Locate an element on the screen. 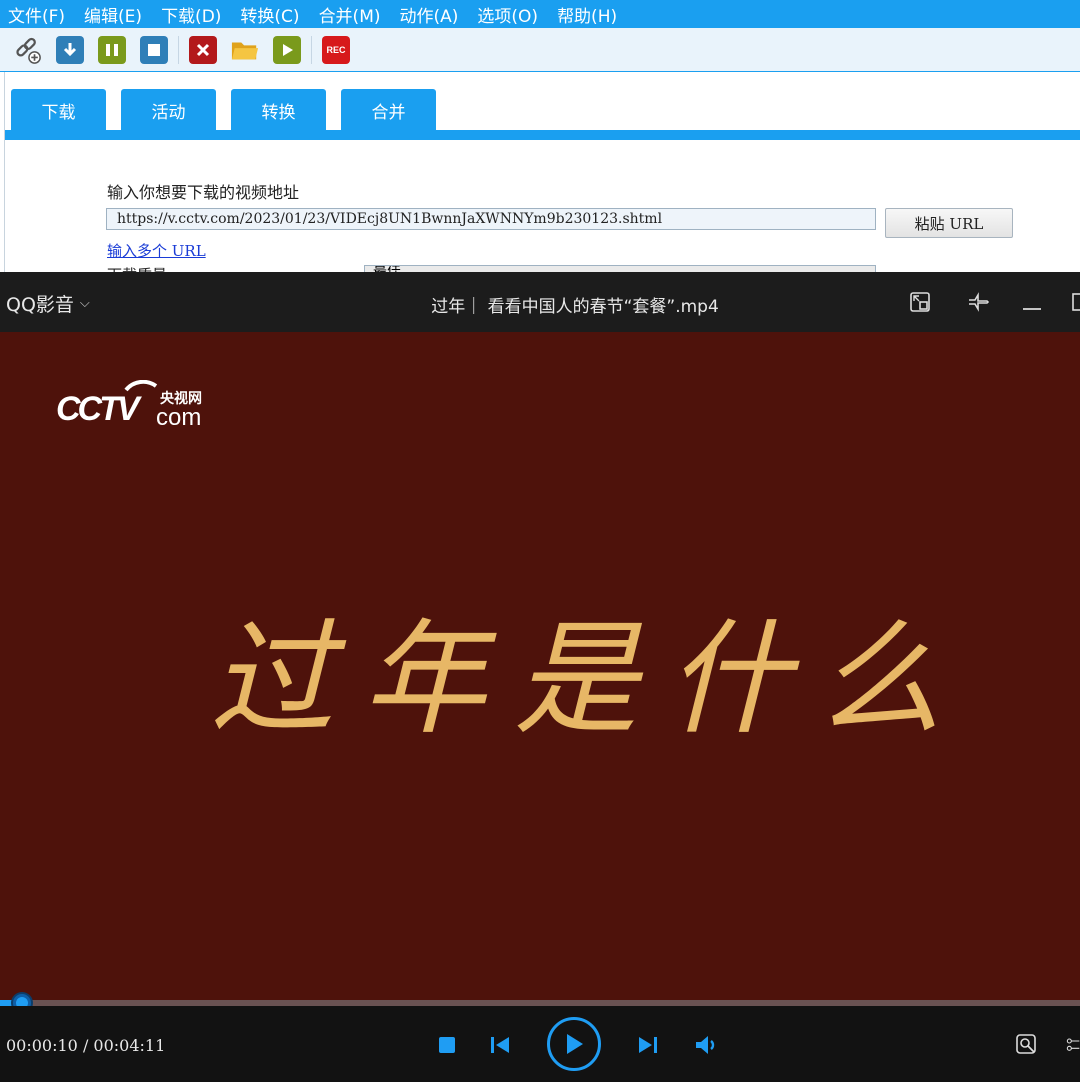  minimize-icon is located at coordinates (1032, 302).